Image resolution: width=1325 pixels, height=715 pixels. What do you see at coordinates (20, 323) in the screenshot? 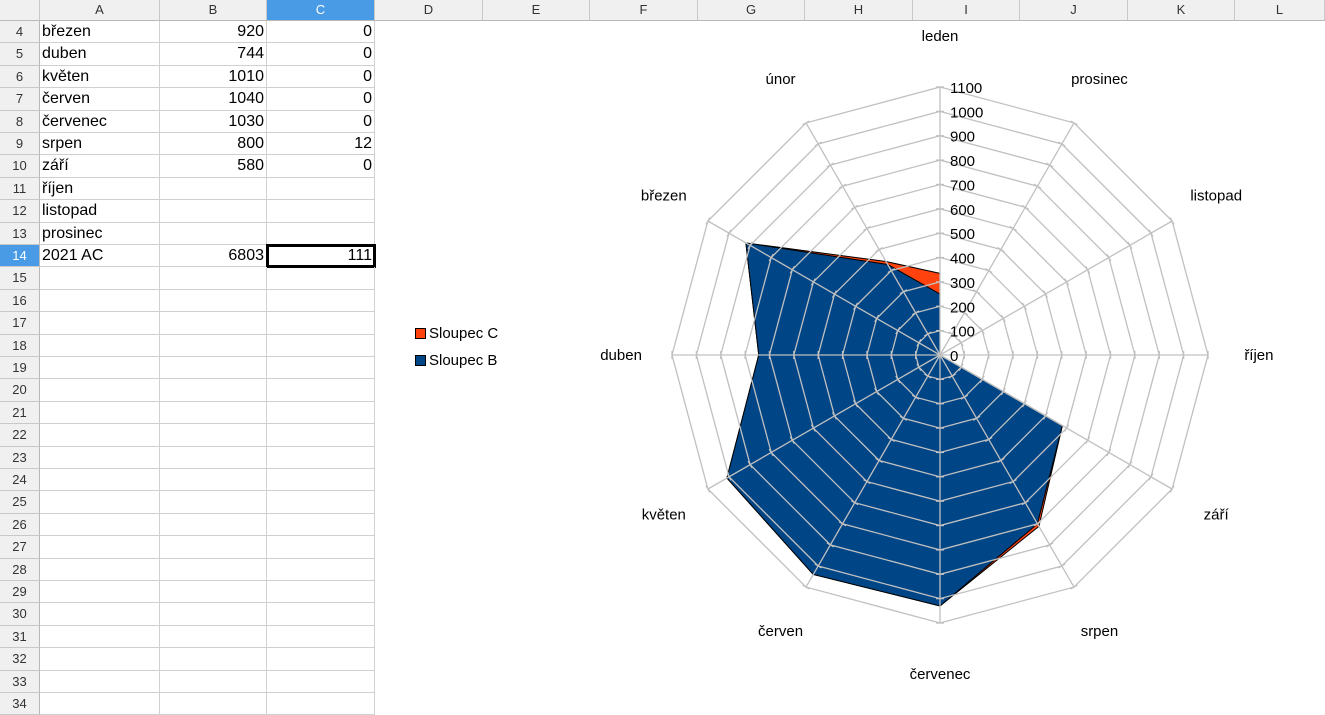
I see `row-header: 17` at bounding box center [20, 323].